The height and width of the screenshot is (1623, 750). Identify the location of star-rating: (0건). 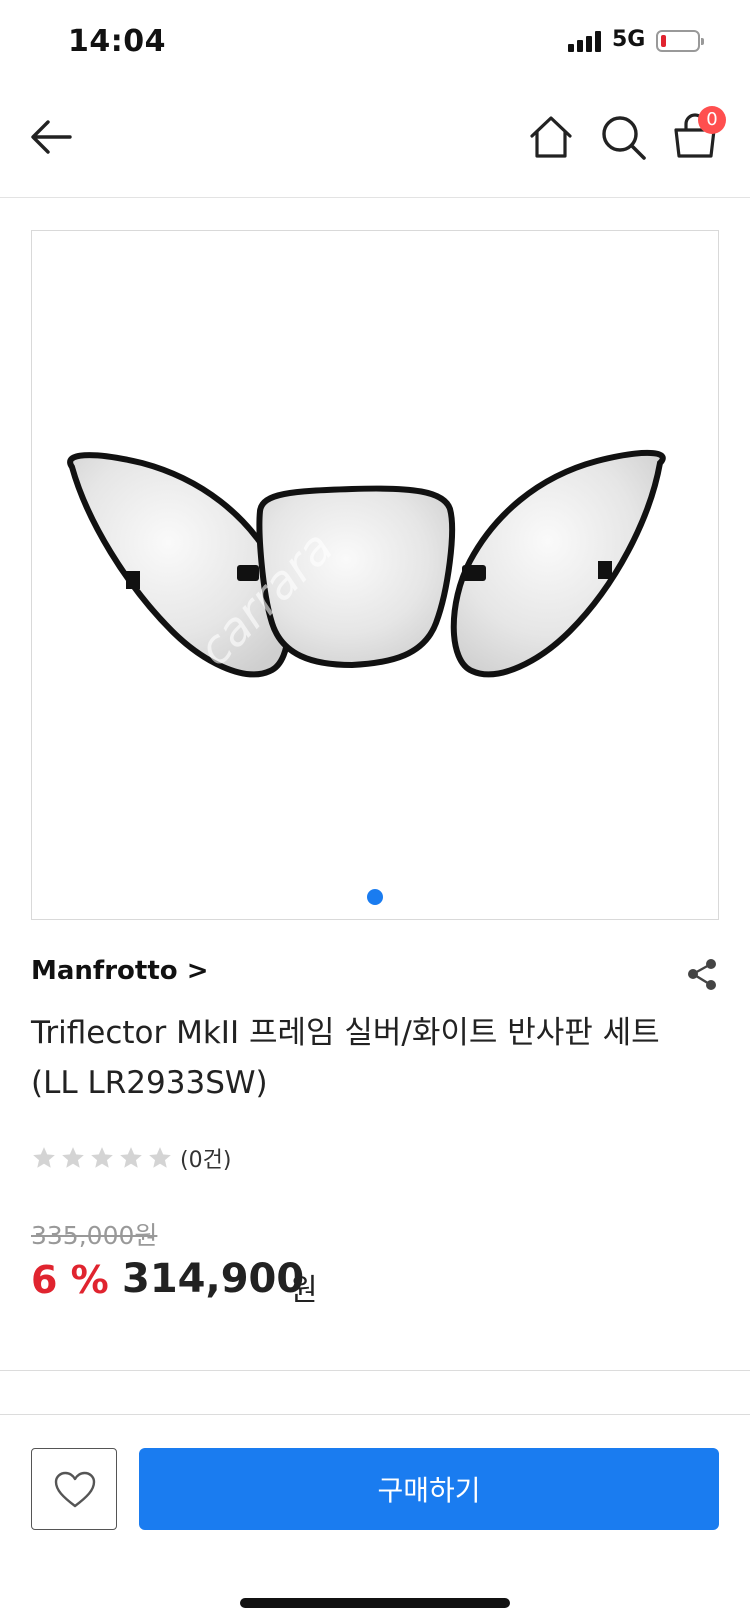
(131, 1158).